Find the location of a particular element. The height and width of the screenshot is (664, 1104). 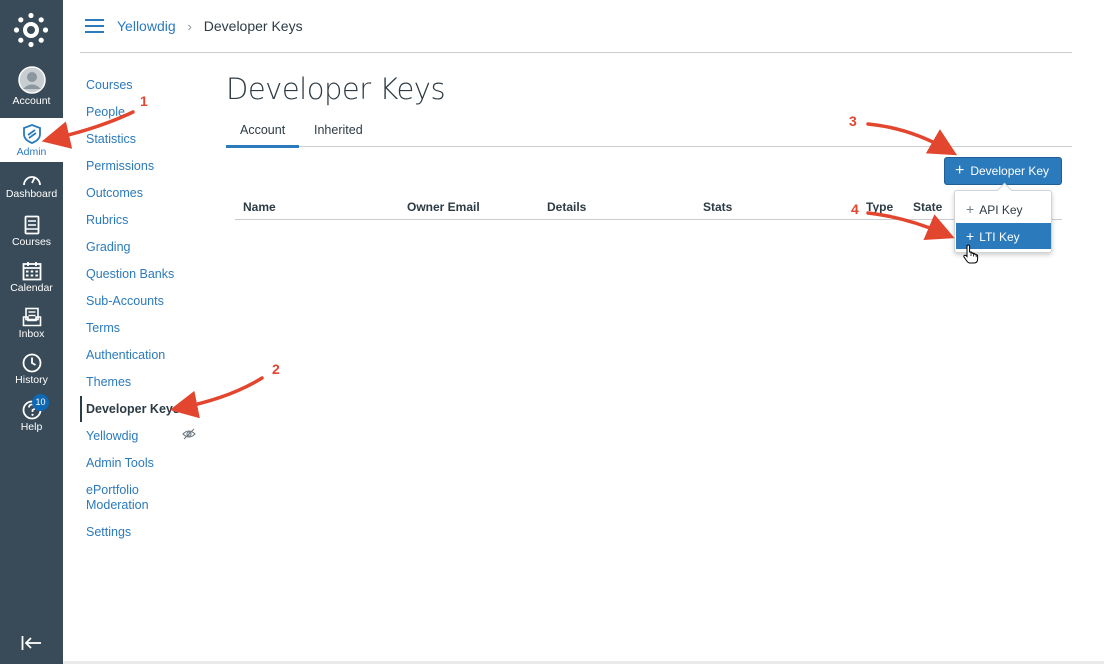

nav-courses-label: Courses is located at coordinates (31, 242).